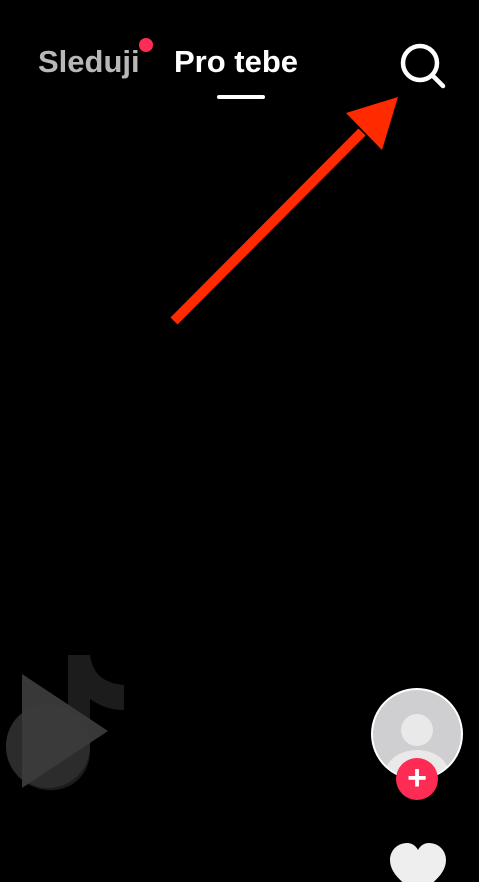 The image size is (479, 882). I want to click on follow-button: +, so click(417, 779).